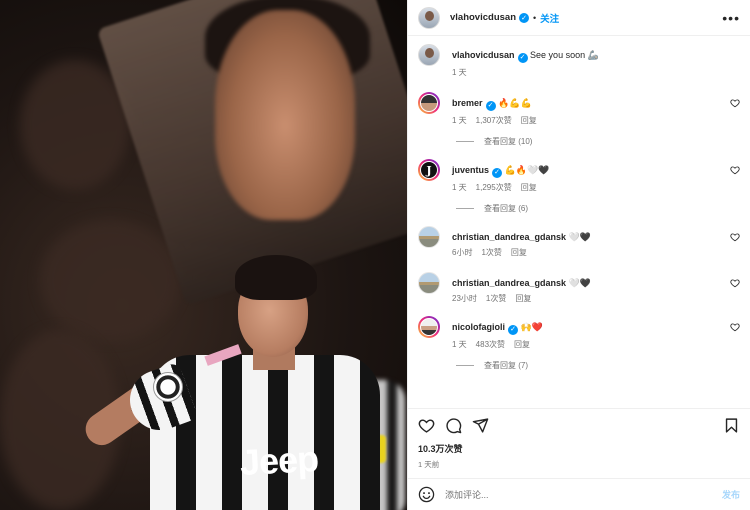  I want to click on post-actions: 10.3万次赞 1 天前, so click(579, 443).